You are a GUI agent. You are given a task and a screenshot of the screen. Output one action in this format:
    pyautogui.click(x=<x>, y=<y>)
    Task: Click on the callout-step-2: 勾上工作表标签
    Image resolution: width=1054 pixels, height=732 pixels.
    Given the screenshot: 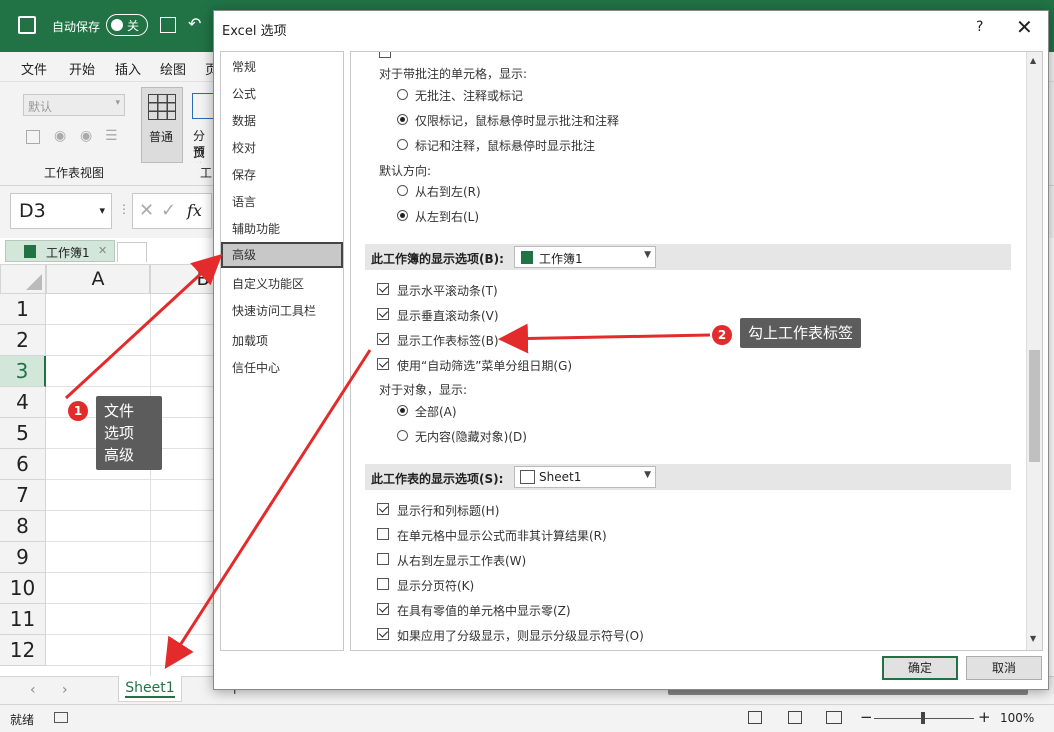 What is the action you would take?
    pyautogui.click(x=801, y=333)
    